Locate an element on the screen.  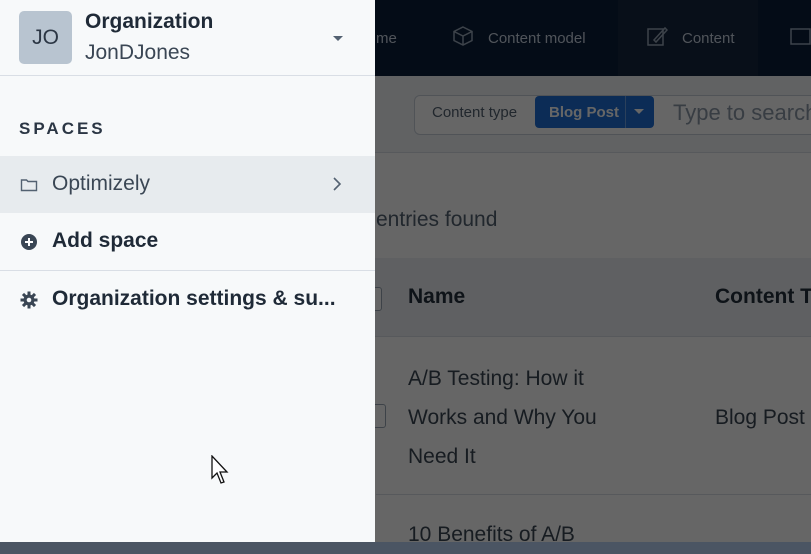
nav-item-home: me is located at coordinates (386, 38).